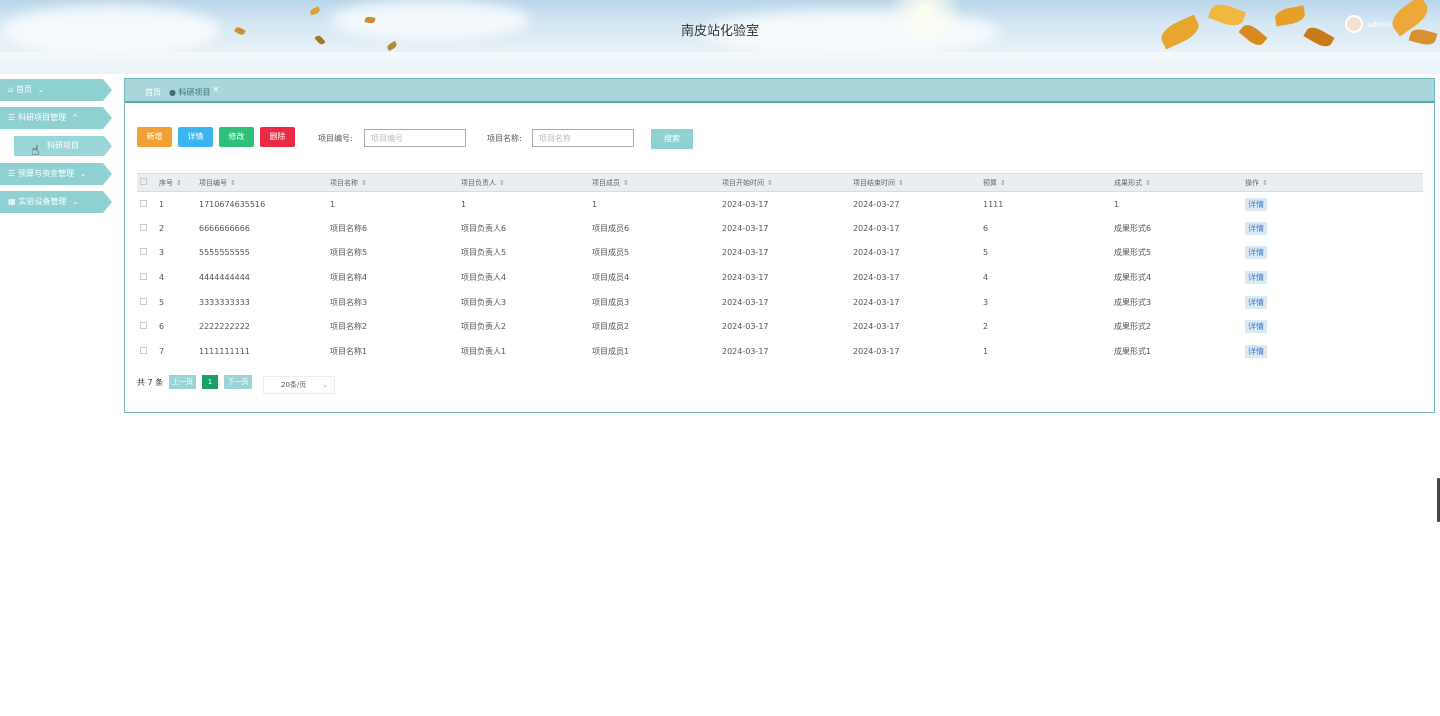 The image size is (1440, 716). Describe the element at coordinates (210, 382) in the screenshot. I see `page-number-button: 1` at that location.